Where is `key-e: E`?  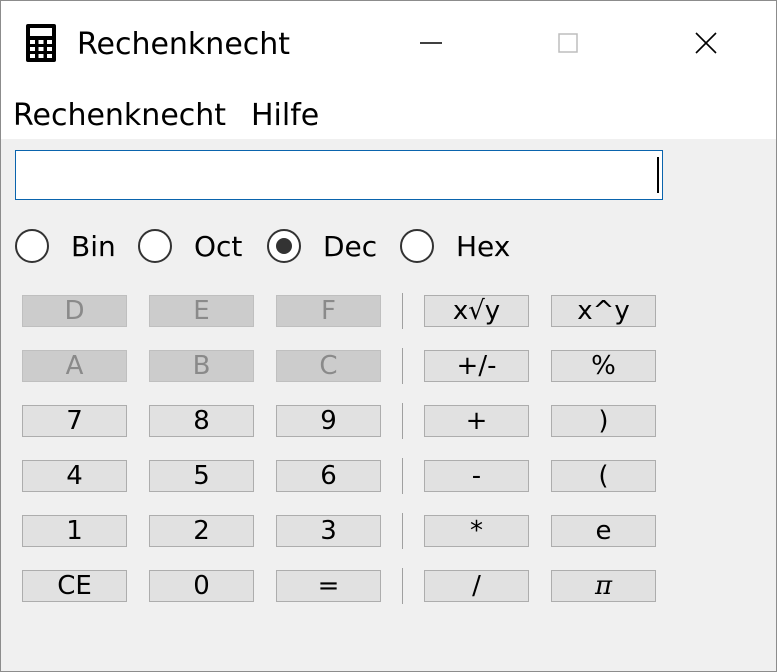
key-e: E is located at coordinates (201, 311).